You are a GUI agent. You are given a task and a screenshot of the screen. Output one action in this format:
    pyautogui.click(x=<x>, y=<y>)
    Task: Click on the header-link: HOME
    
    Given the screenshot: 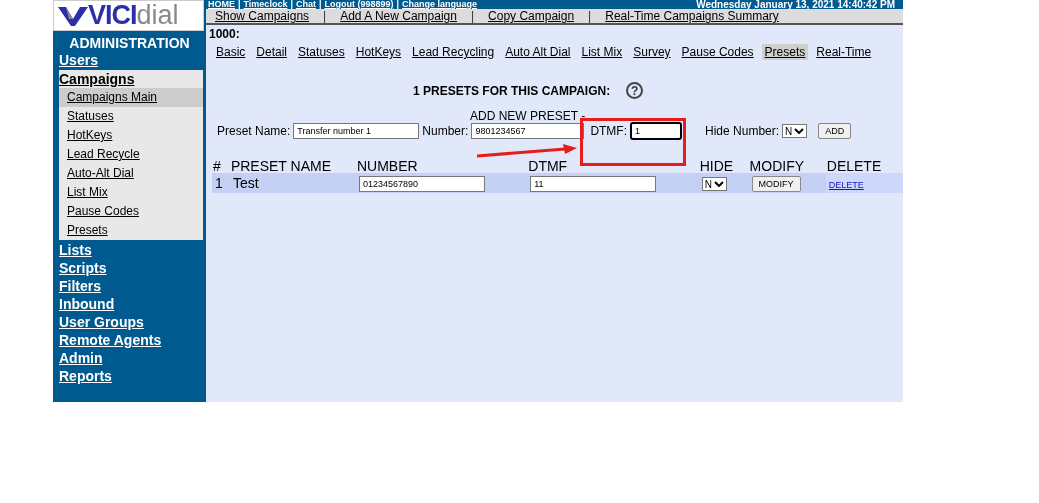 What is the action you would take?
    pyautogui.click(x=221, y=4)
    